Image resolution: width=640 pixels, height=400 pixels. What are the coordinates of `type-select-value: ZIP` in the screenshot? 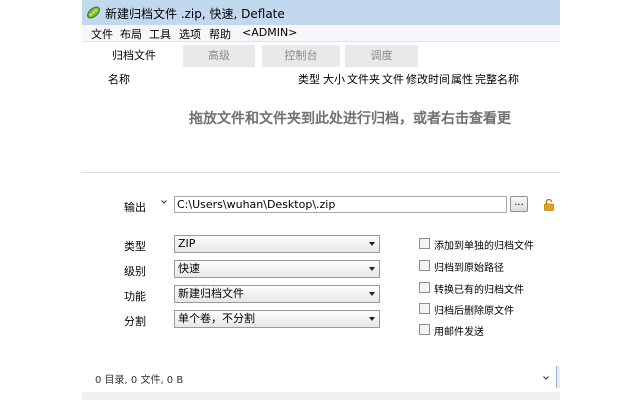 It's located at (187, 243).